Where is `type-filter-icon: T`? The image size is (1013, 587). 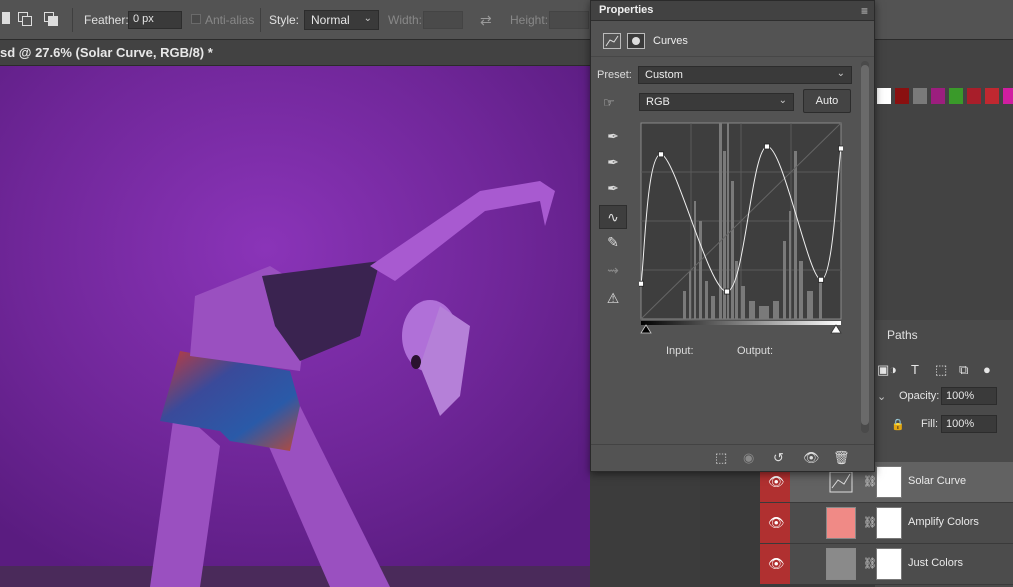 type-filter-icon: T is located at coordinates (915, 369).